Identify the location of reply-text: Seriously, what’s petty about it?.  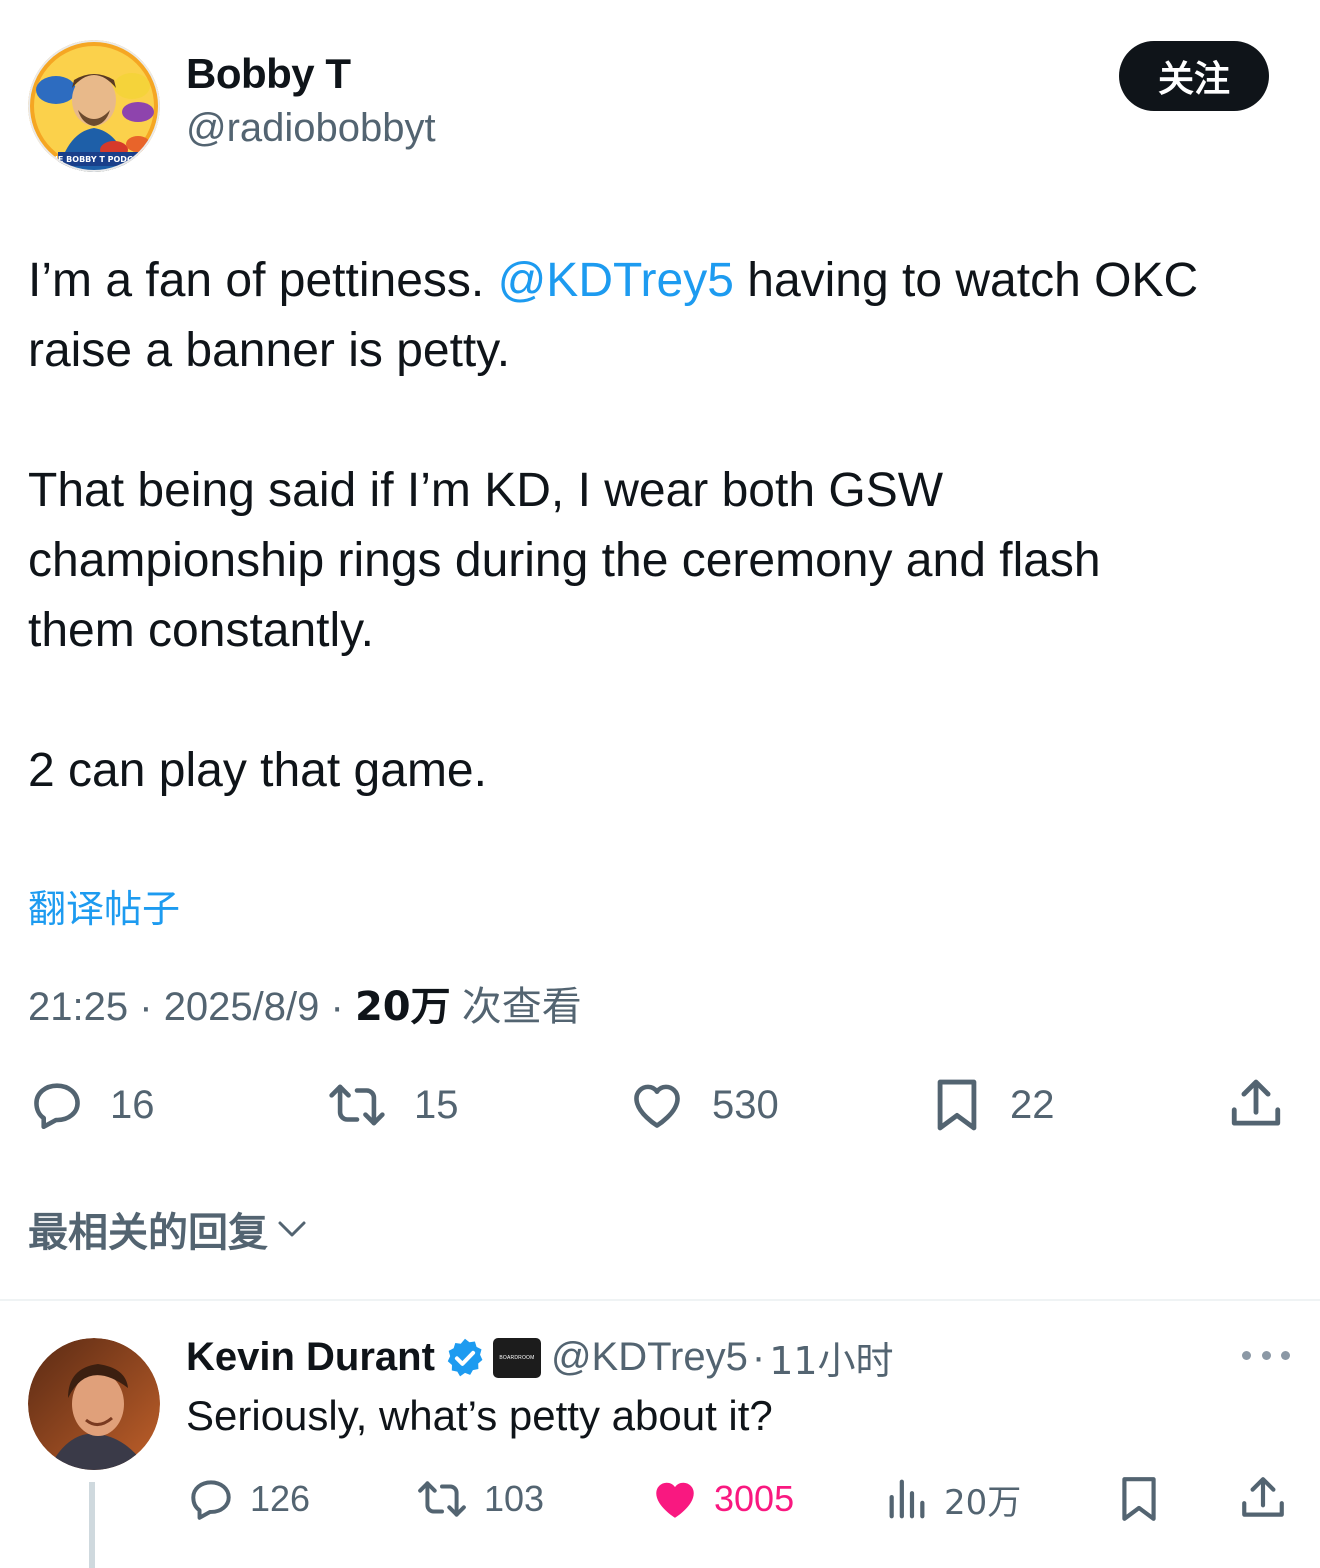
(479, 1415).